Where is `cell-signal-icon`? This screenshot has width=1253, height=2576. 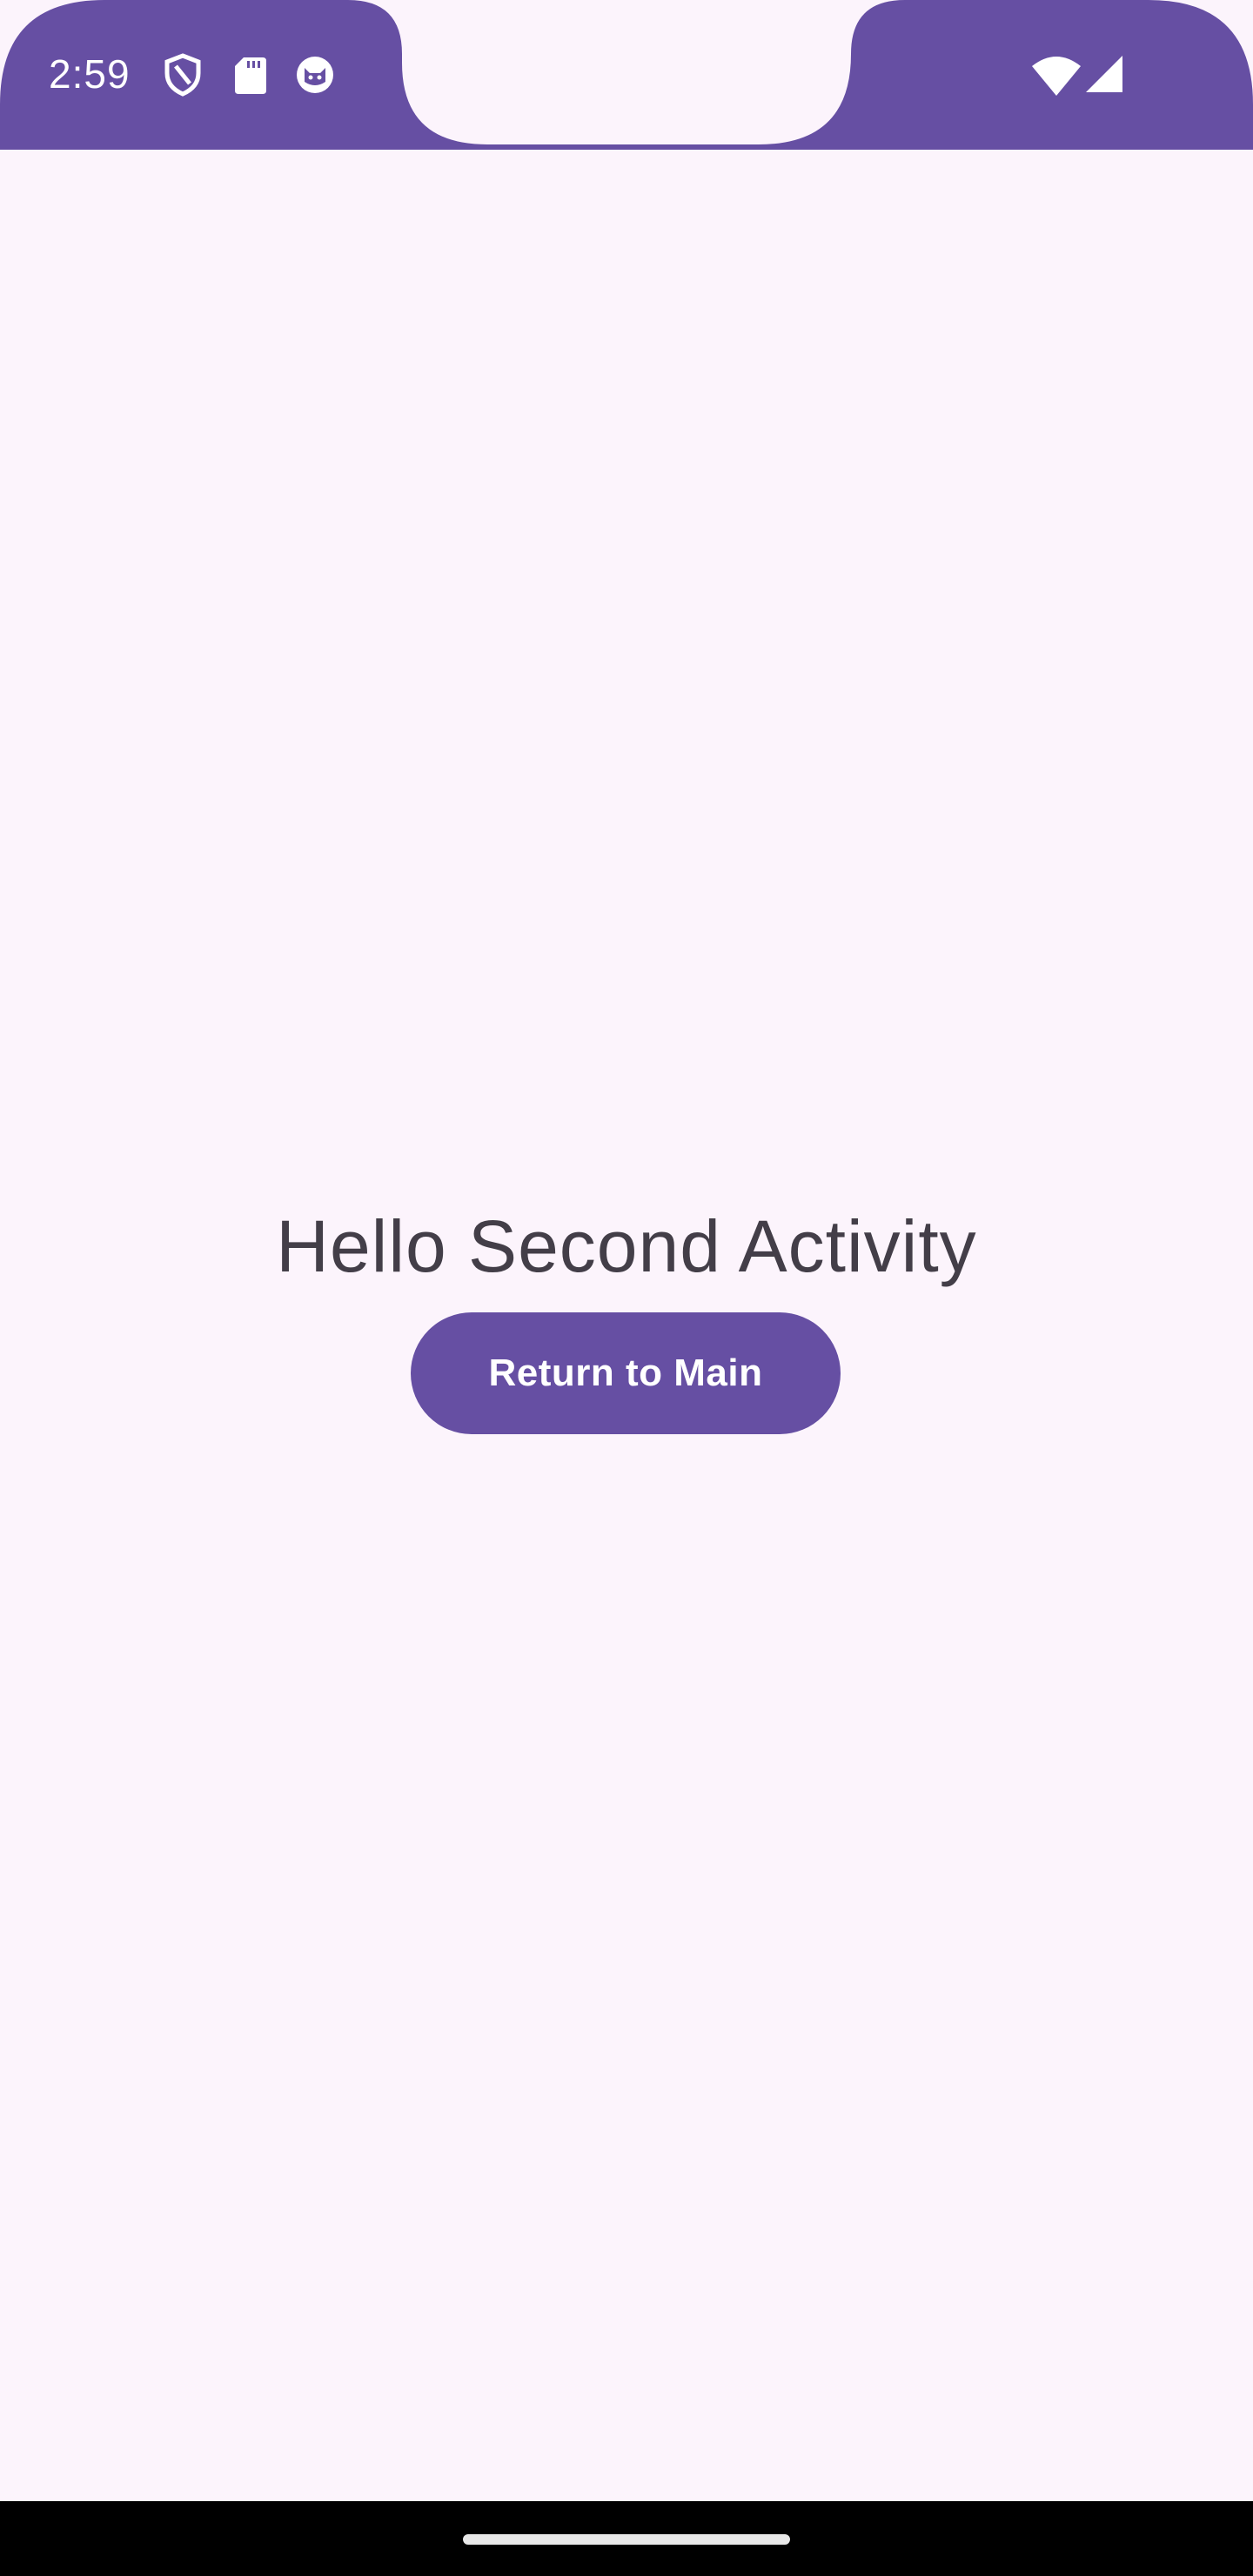 cell-signal-icon is located at coordinates (1104, 74).